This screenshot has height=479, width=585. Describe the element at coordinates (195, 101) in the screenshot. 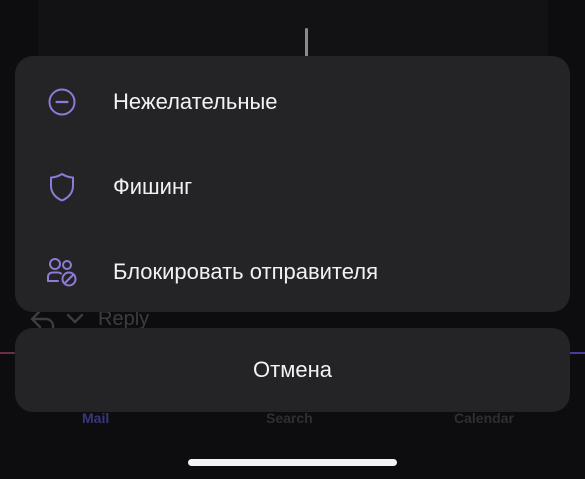

I see `report-junk-label: Нежелательные` at that location.